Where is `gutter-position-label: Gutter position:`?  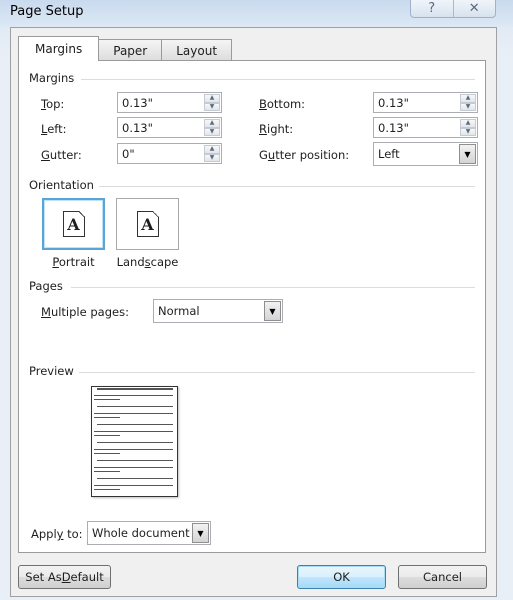 gutter-position-label: Gutter position: is located at coordinates (304, 155).